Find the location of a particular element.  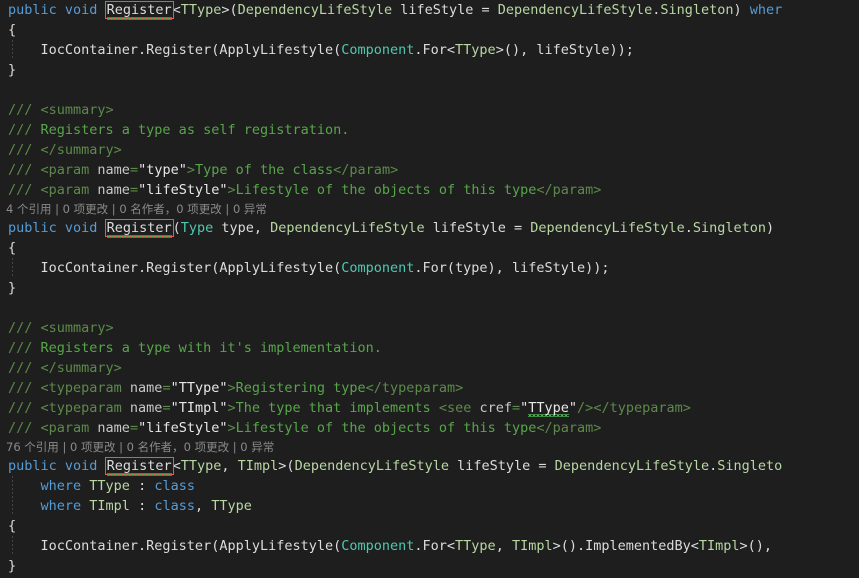

token-plain: , is located at coordinates (503, 546).